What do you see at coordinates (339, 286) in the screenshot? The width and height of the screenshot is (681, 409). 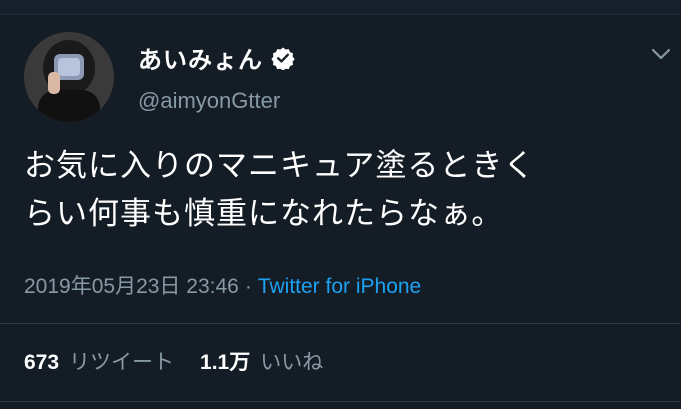 I see `source-link: Twitter for iPhone` at bounding box center [339, 286].